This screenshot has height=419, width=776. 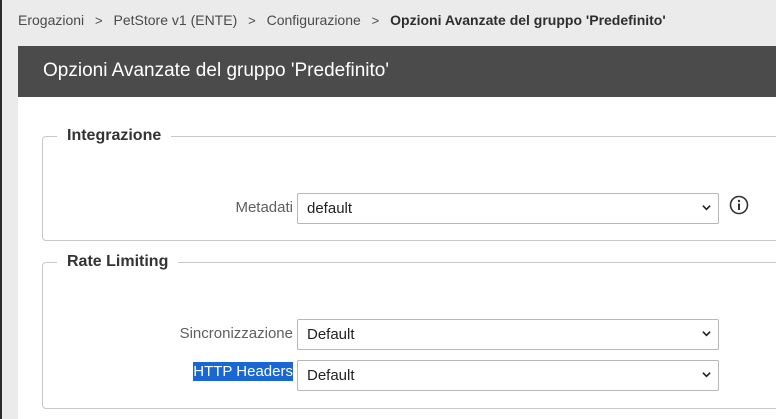 I want to click on info-icon, so click(x=739, y=205).